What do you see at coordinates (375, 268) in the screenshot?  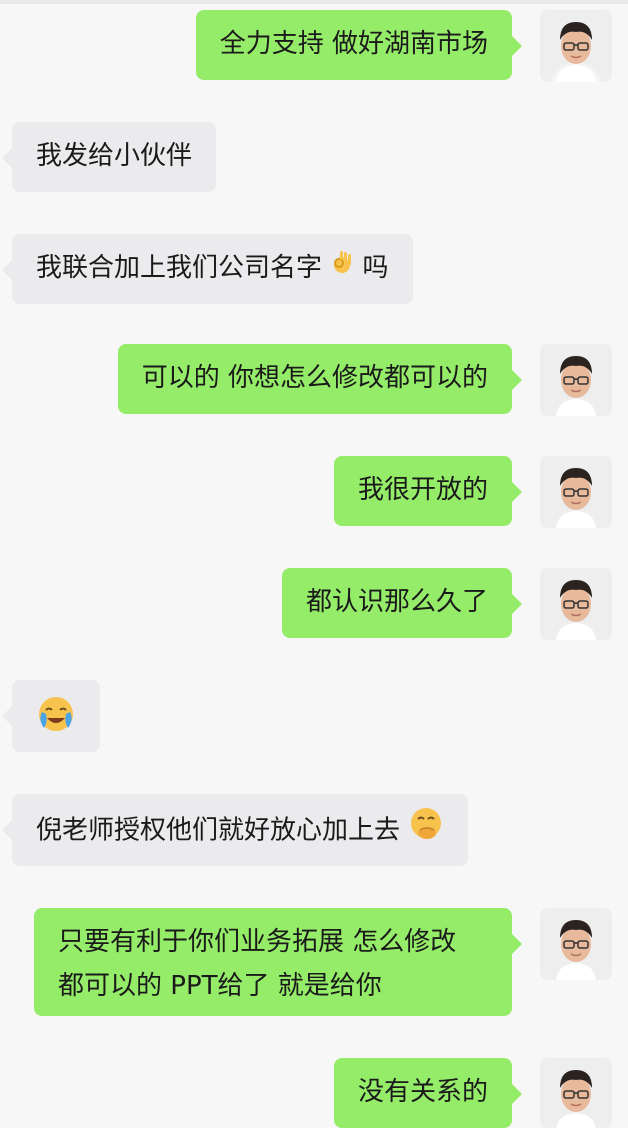 I see `message-text-trail: 吗` at bounding box center [375, 268].